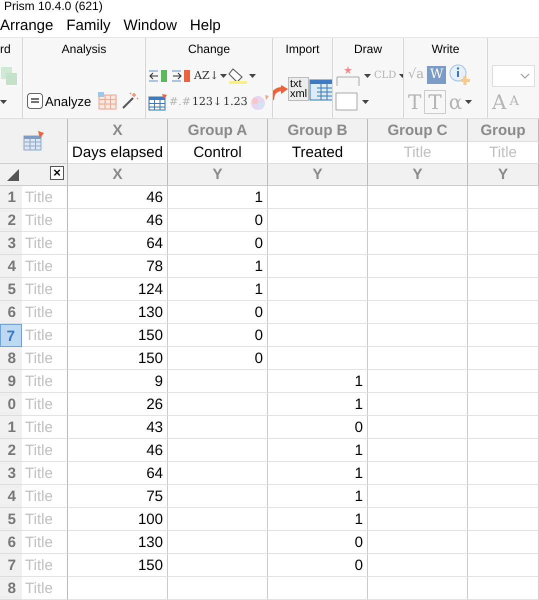  What do you see at coordinates (118, 153) in the screenshot?
I see `column-title: Days elapsed` at bounding box center [118, 153].